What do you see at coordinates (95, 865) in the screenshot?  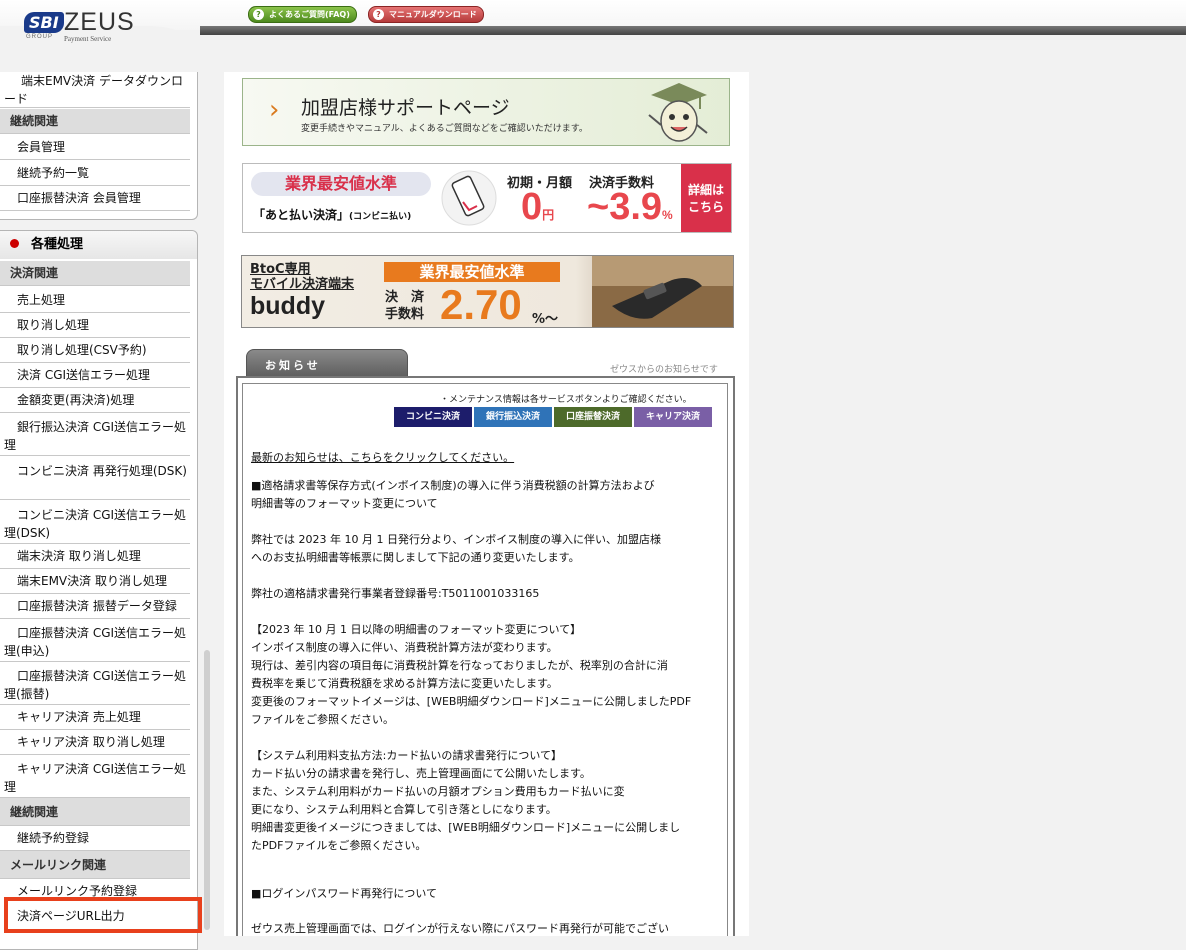 I see `sidebar-group-mail-link: メールリンク関連` at bounding box center [95, 865].